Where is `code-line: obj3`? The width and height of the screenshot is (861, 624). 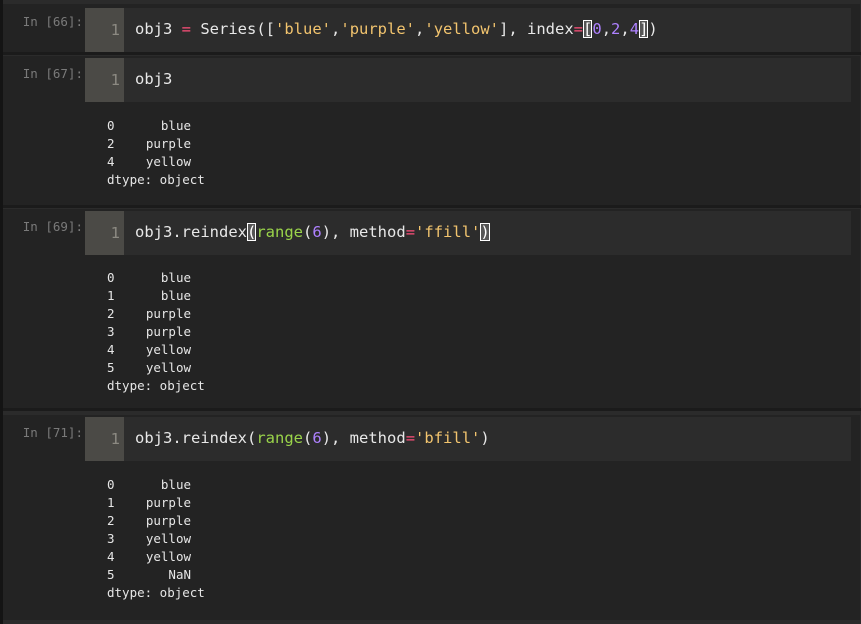 code-line: obj3 is located at coordinates (153, 79).